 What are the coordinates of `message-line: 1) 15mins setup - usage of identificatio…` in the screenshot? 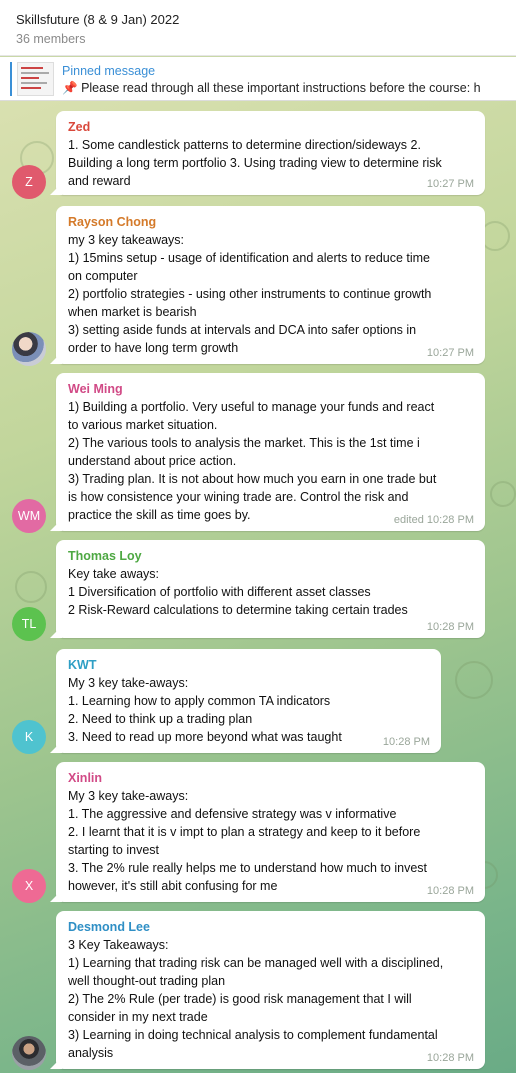 It's located at (249, 258).